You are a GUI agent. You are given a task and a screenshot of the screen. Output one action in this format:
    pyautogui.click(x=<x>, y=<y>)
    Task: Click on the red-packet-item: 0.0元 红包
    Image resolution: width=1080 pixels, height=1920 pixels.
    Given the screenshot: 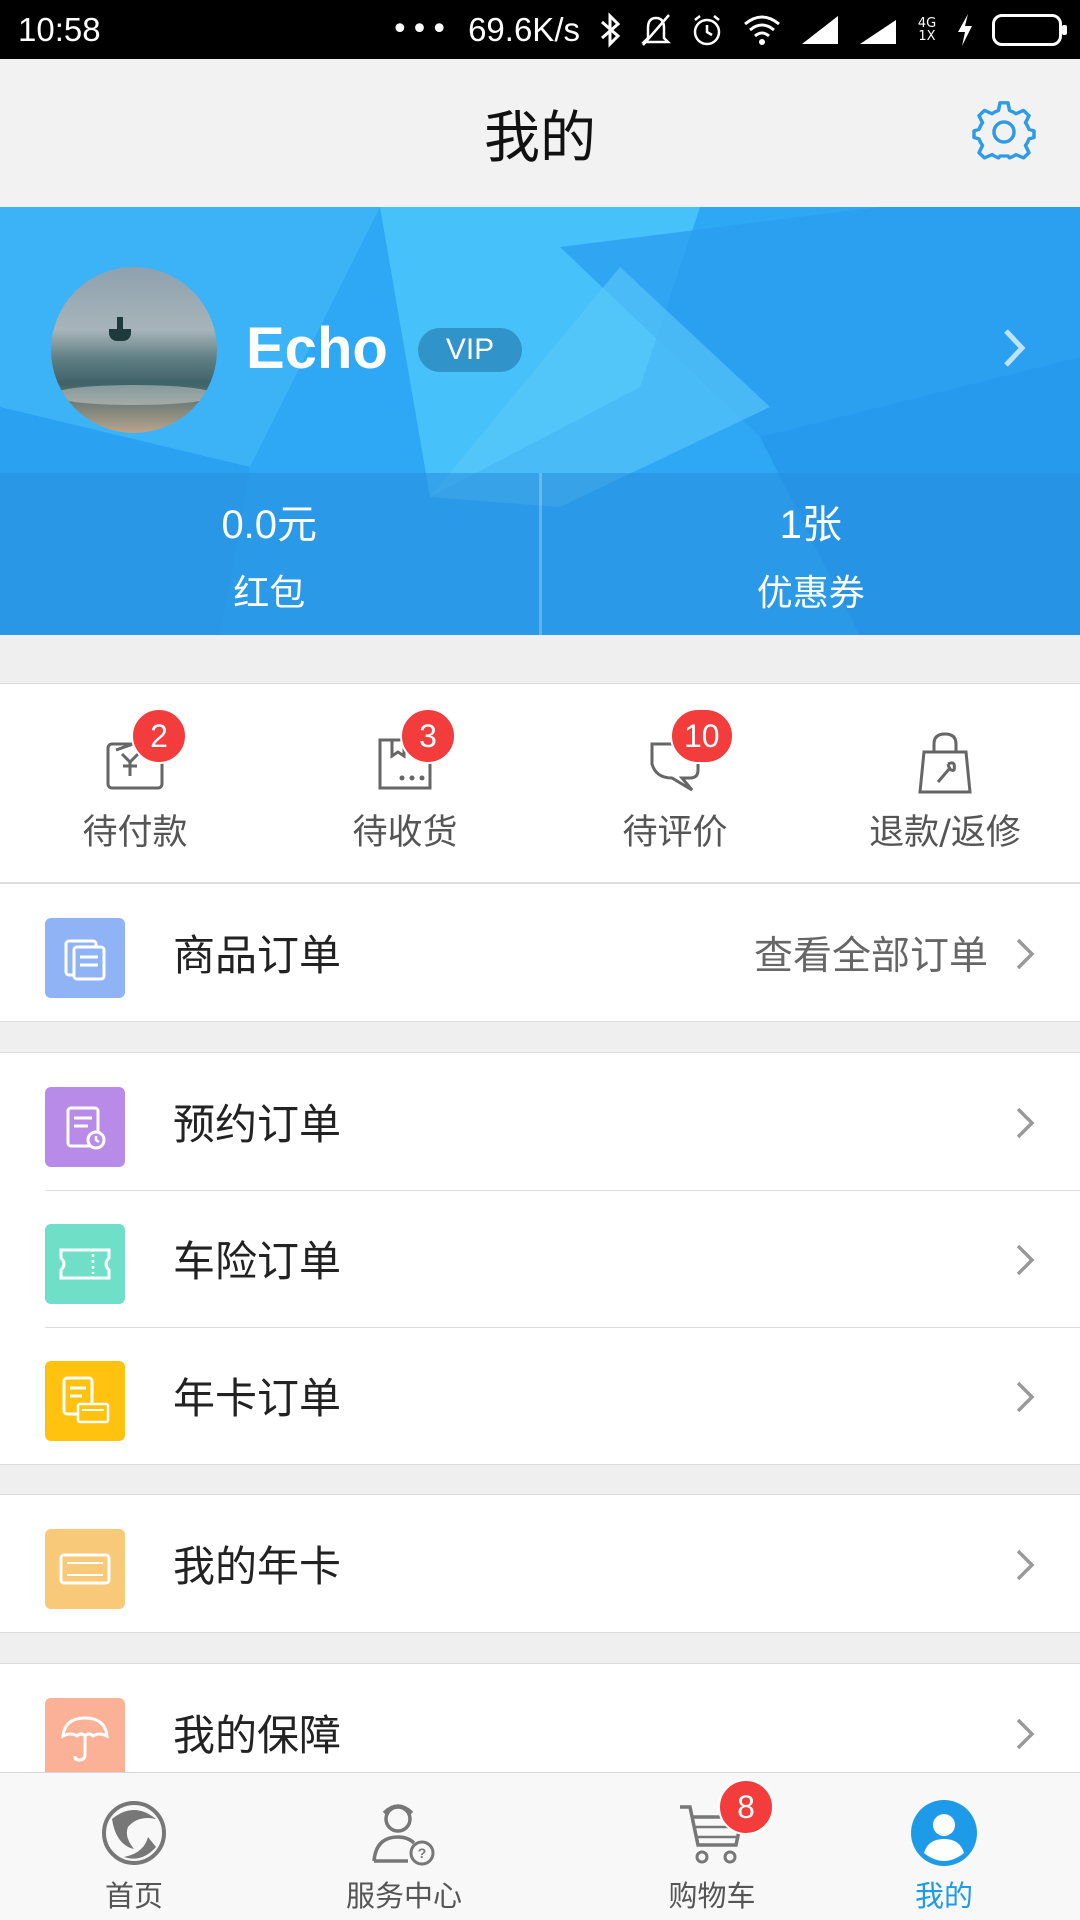 What is the action you would take?
    pyautogui.click(x=269, y=554)
    